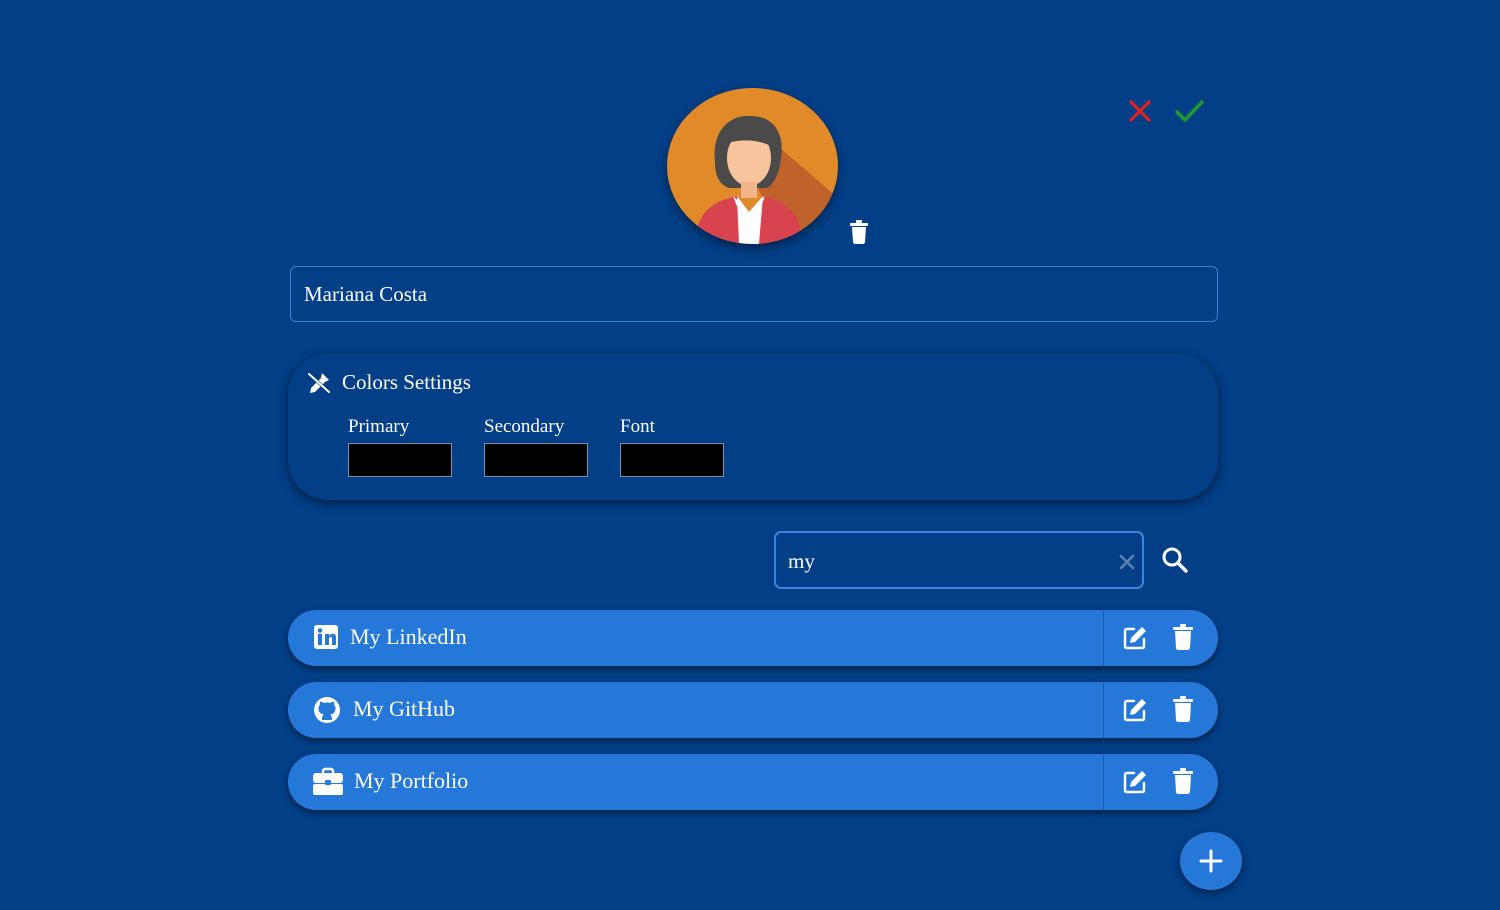 Image resolution: width=1500 pixels, height=910 pixels. I want to click on person-avatar-icon, so click(752, 166).